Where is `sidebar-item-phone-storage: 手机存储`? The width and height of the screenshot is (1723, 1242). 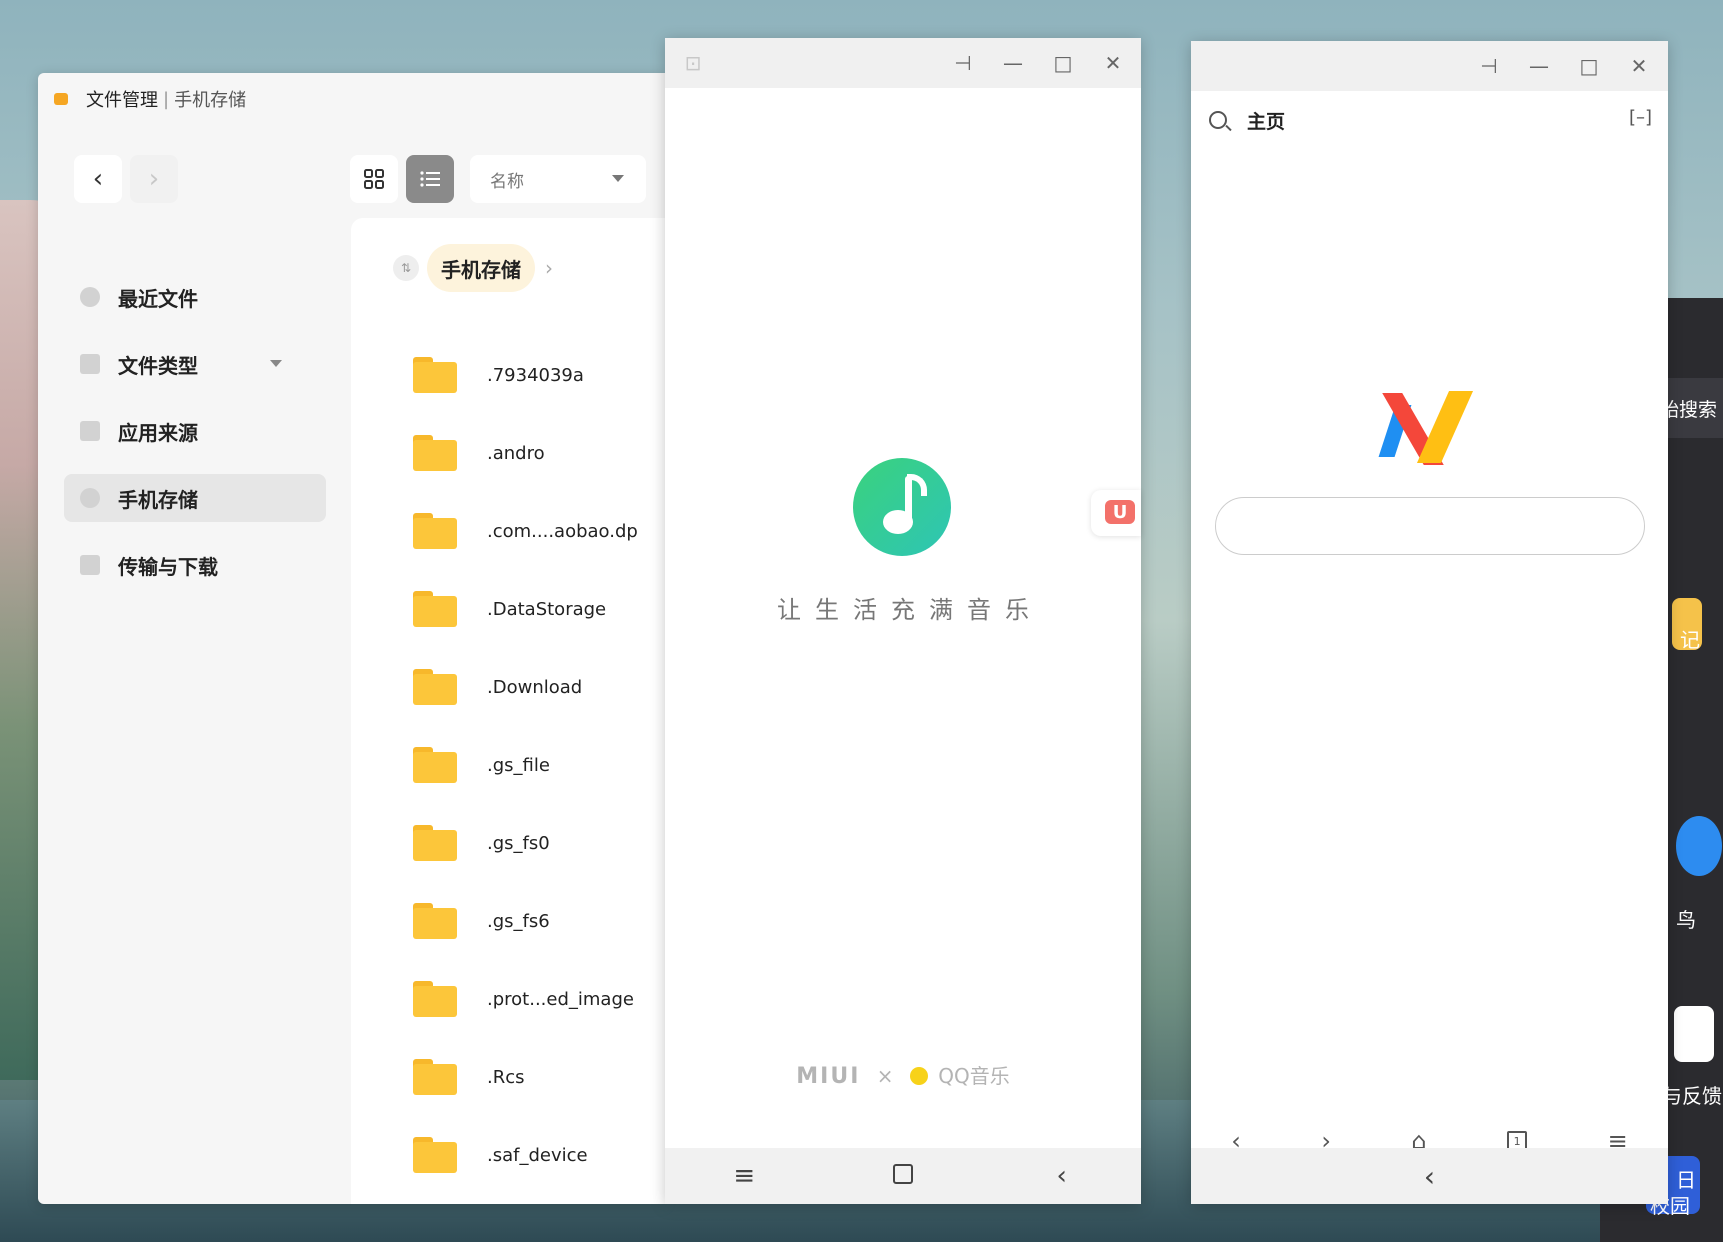
sidebar-item-phone-storage: 手机存储 is located at coordinates (195, 498).